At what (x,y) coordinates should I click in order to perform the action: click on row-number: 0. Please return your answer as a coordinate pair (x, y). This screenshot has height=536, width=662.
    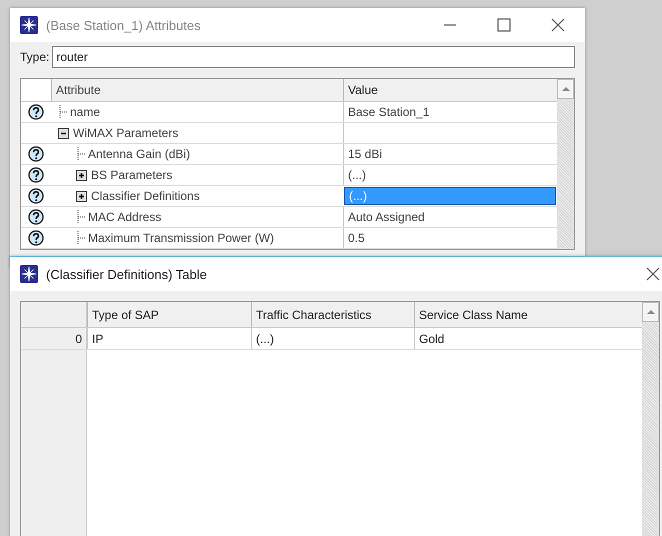
    Looking at the image, I should click on (54, 338).